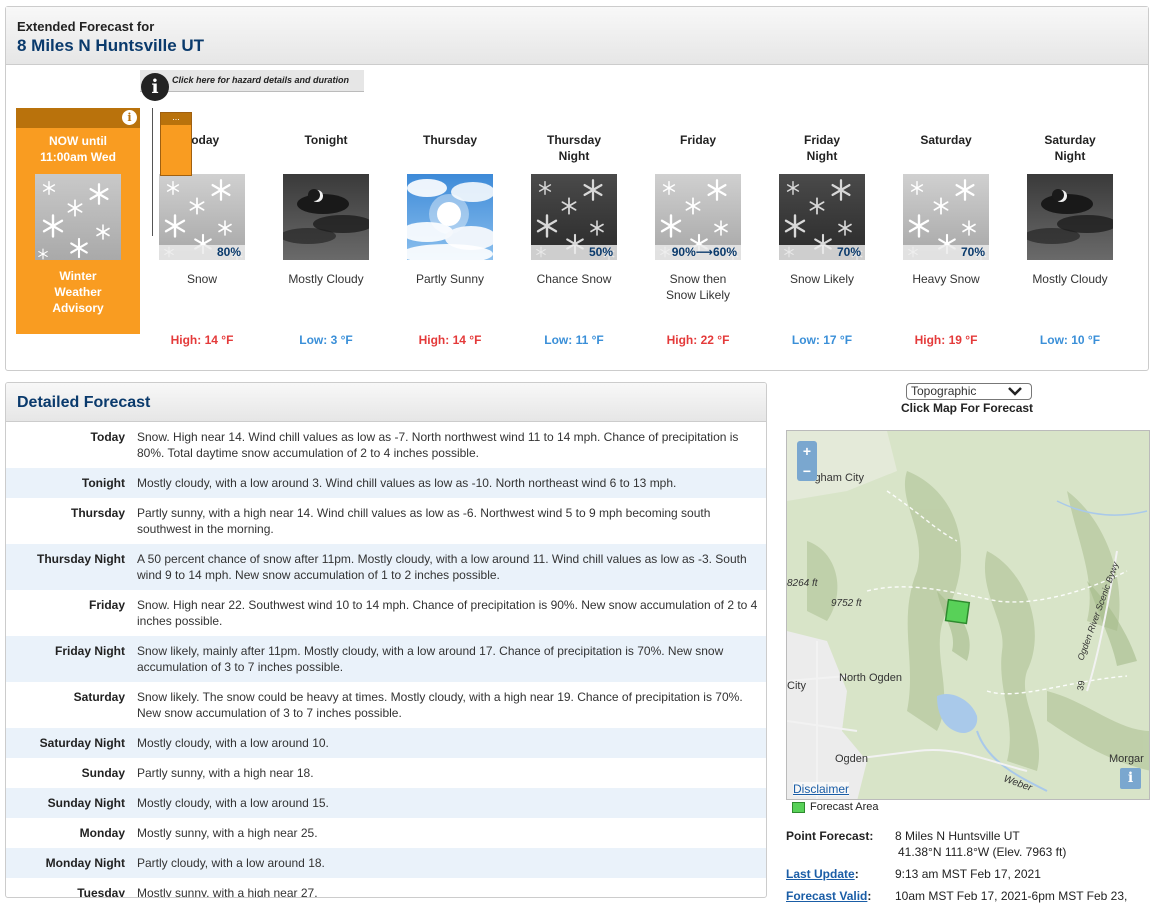 This screenshot has height=906, width=1154. Describe the element at coordinates (698, 340) in the screenshot. I see `period-temperature: High: 22 °F` at that location.